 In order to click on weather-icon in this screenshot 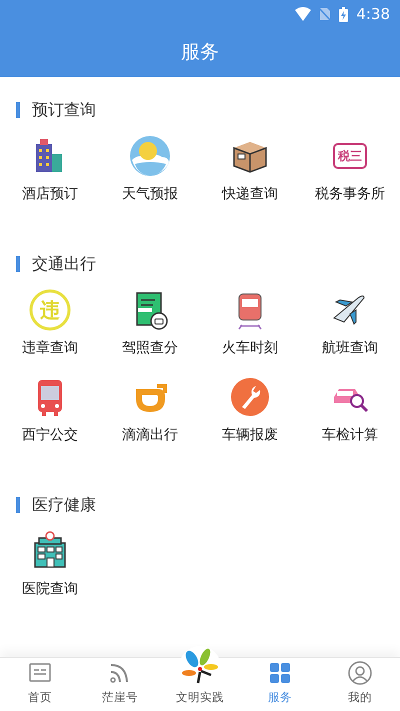, I will do `click(150, 156)`.